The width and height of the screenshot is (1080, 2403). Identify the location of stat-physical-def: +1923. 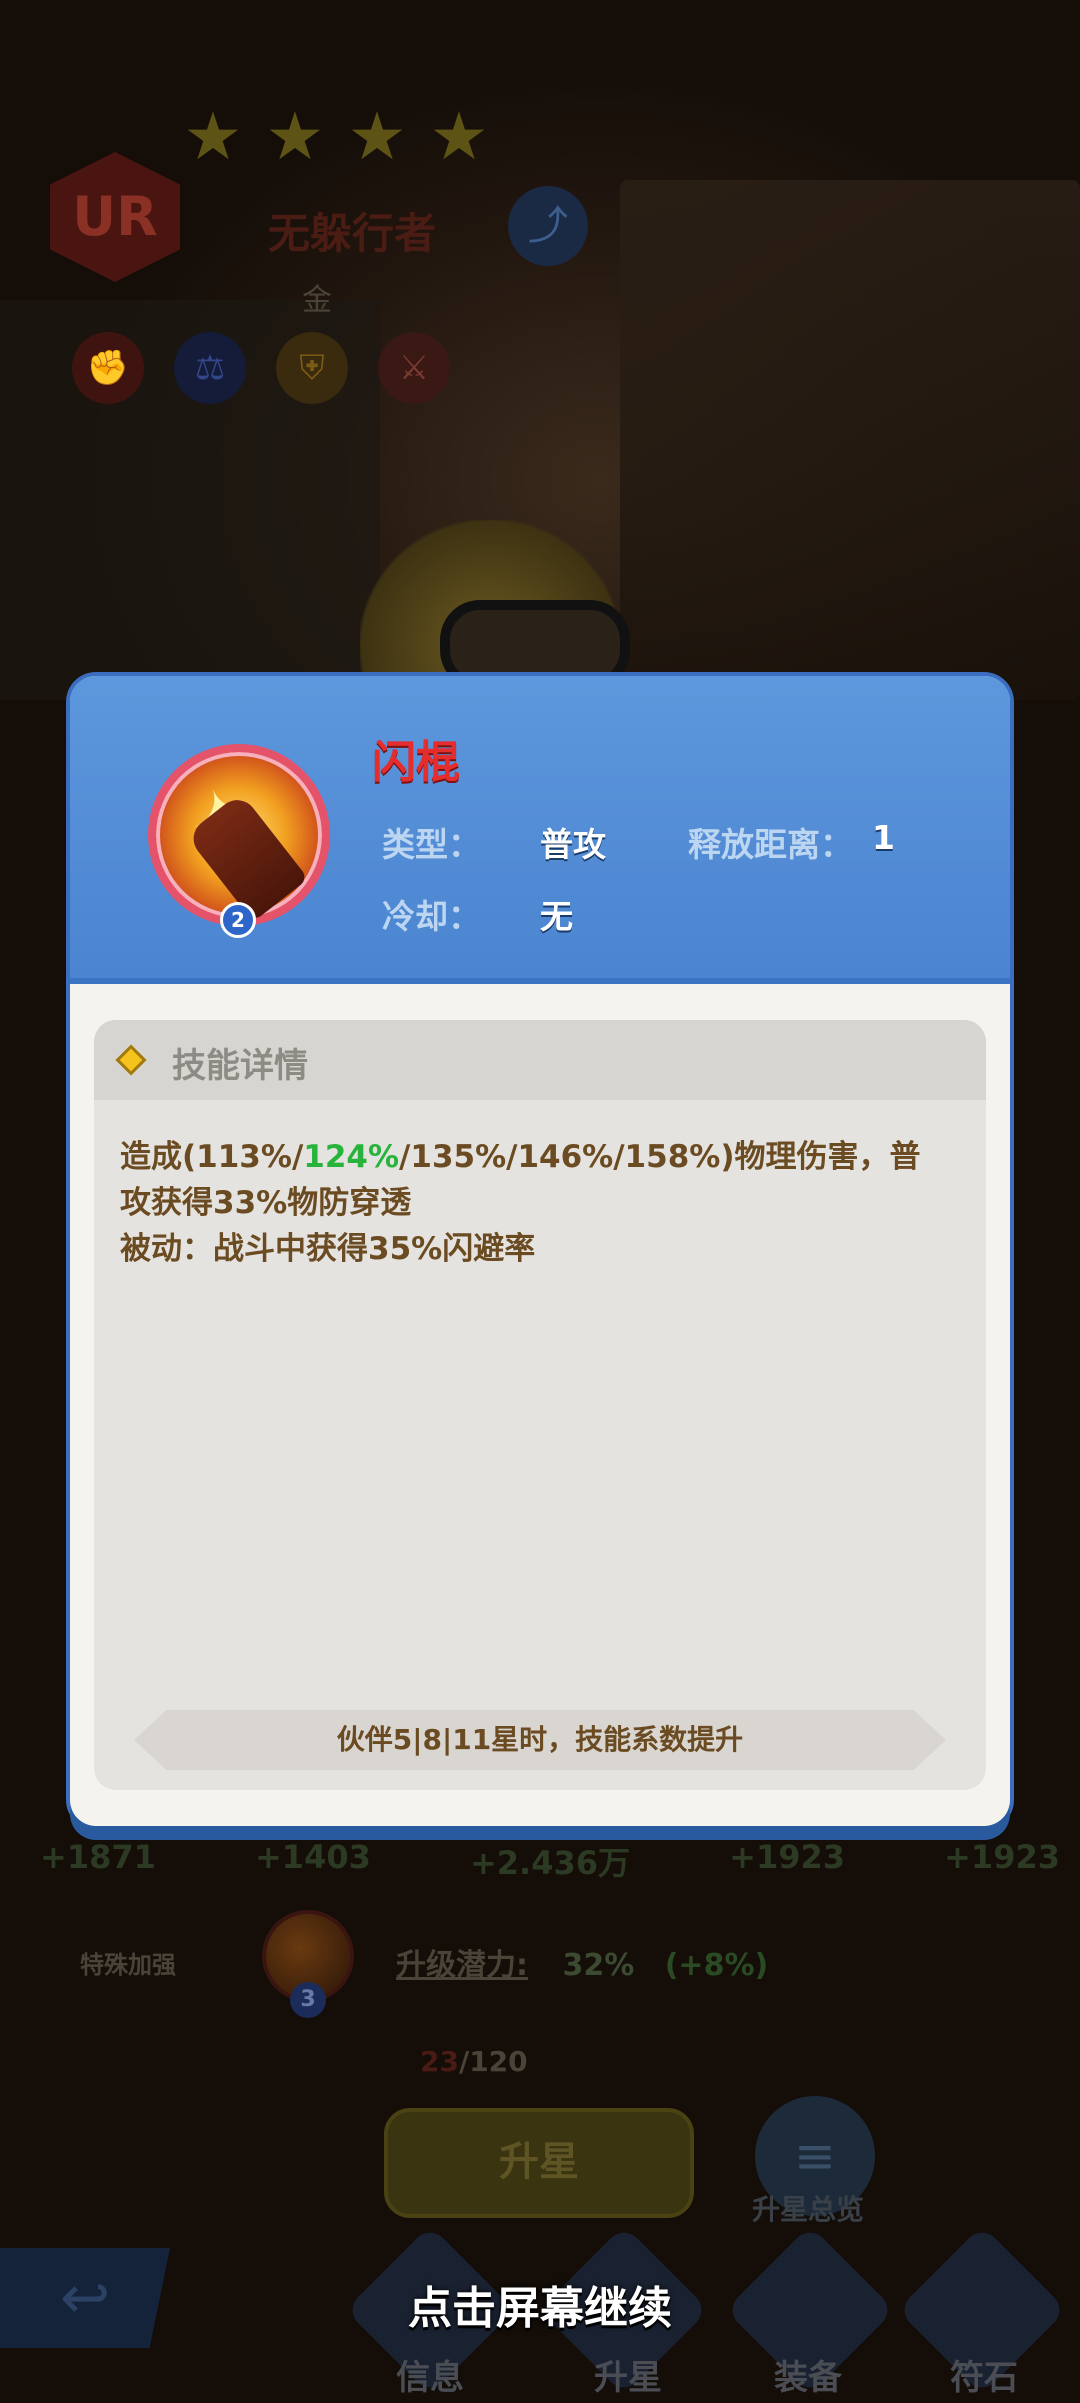
(787, 1857).